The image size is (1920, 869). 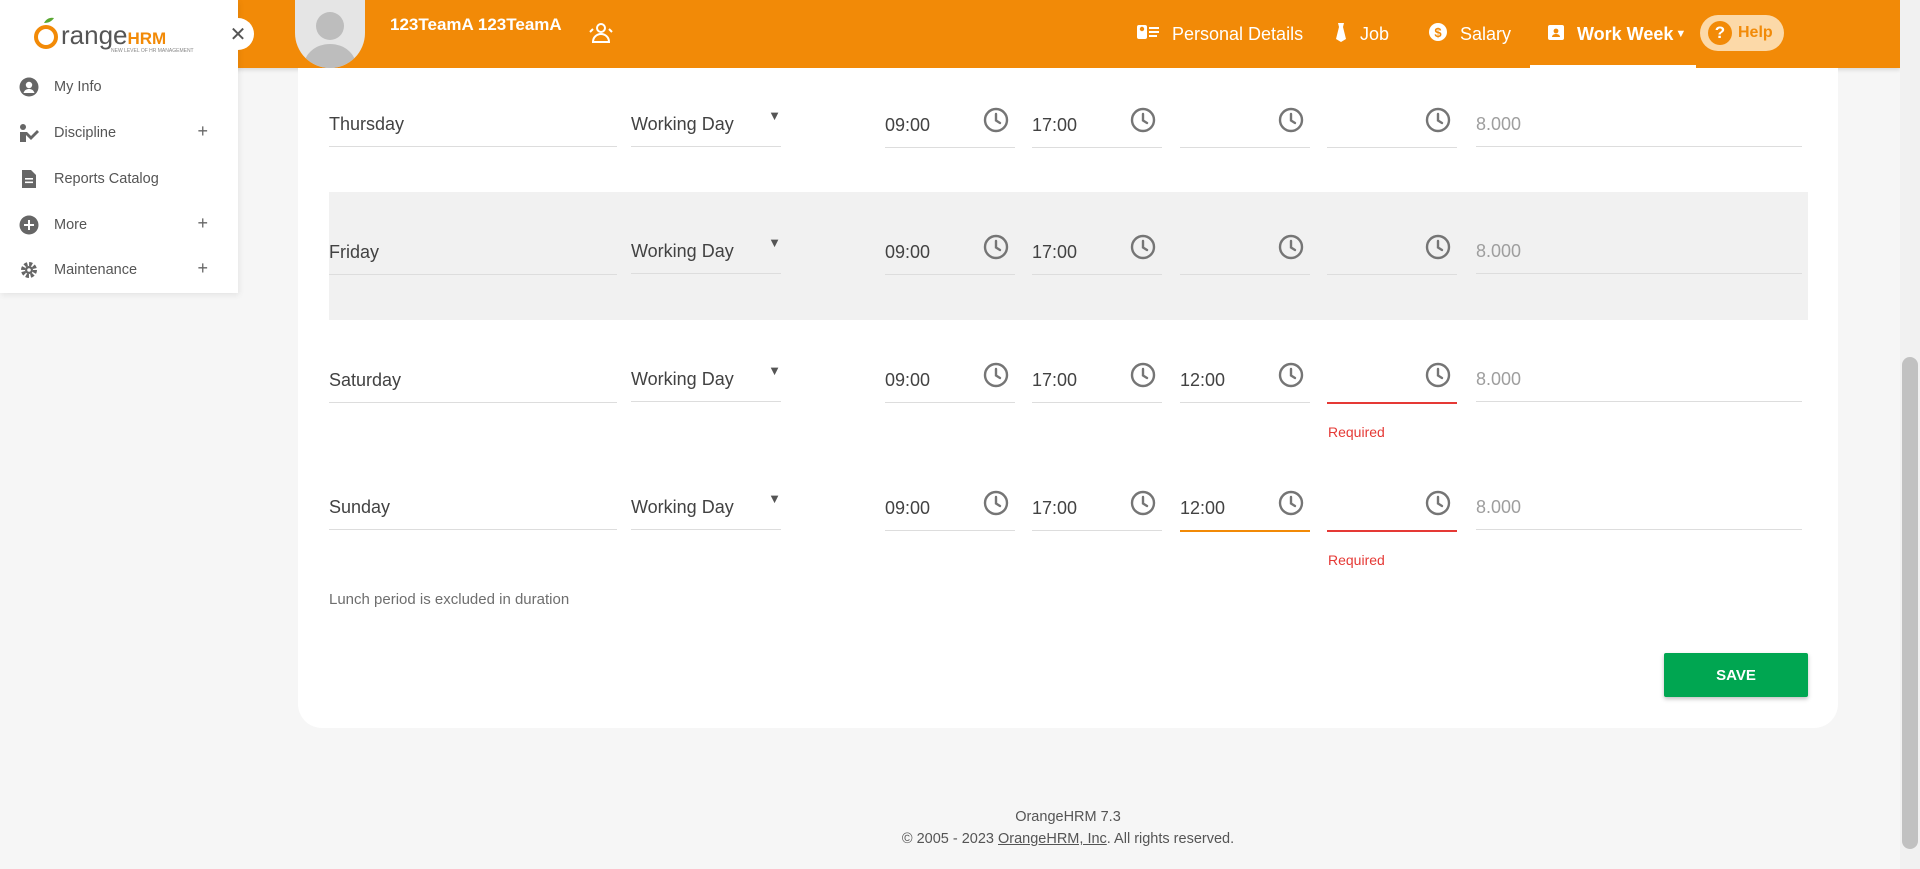 I want to click on sidebar-item-maintenance: Maintenance +, so click(x=113, y=270).